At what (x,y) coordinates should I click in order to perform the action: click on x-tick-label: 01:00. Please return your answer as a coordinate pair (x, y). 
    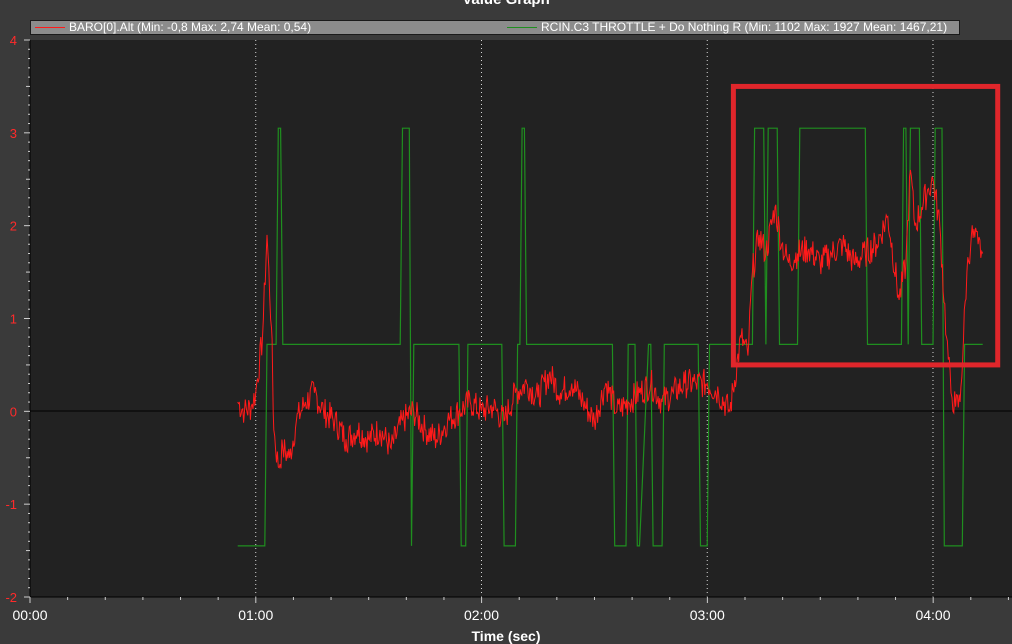
    Looking at the image, I should click on (255, 615).